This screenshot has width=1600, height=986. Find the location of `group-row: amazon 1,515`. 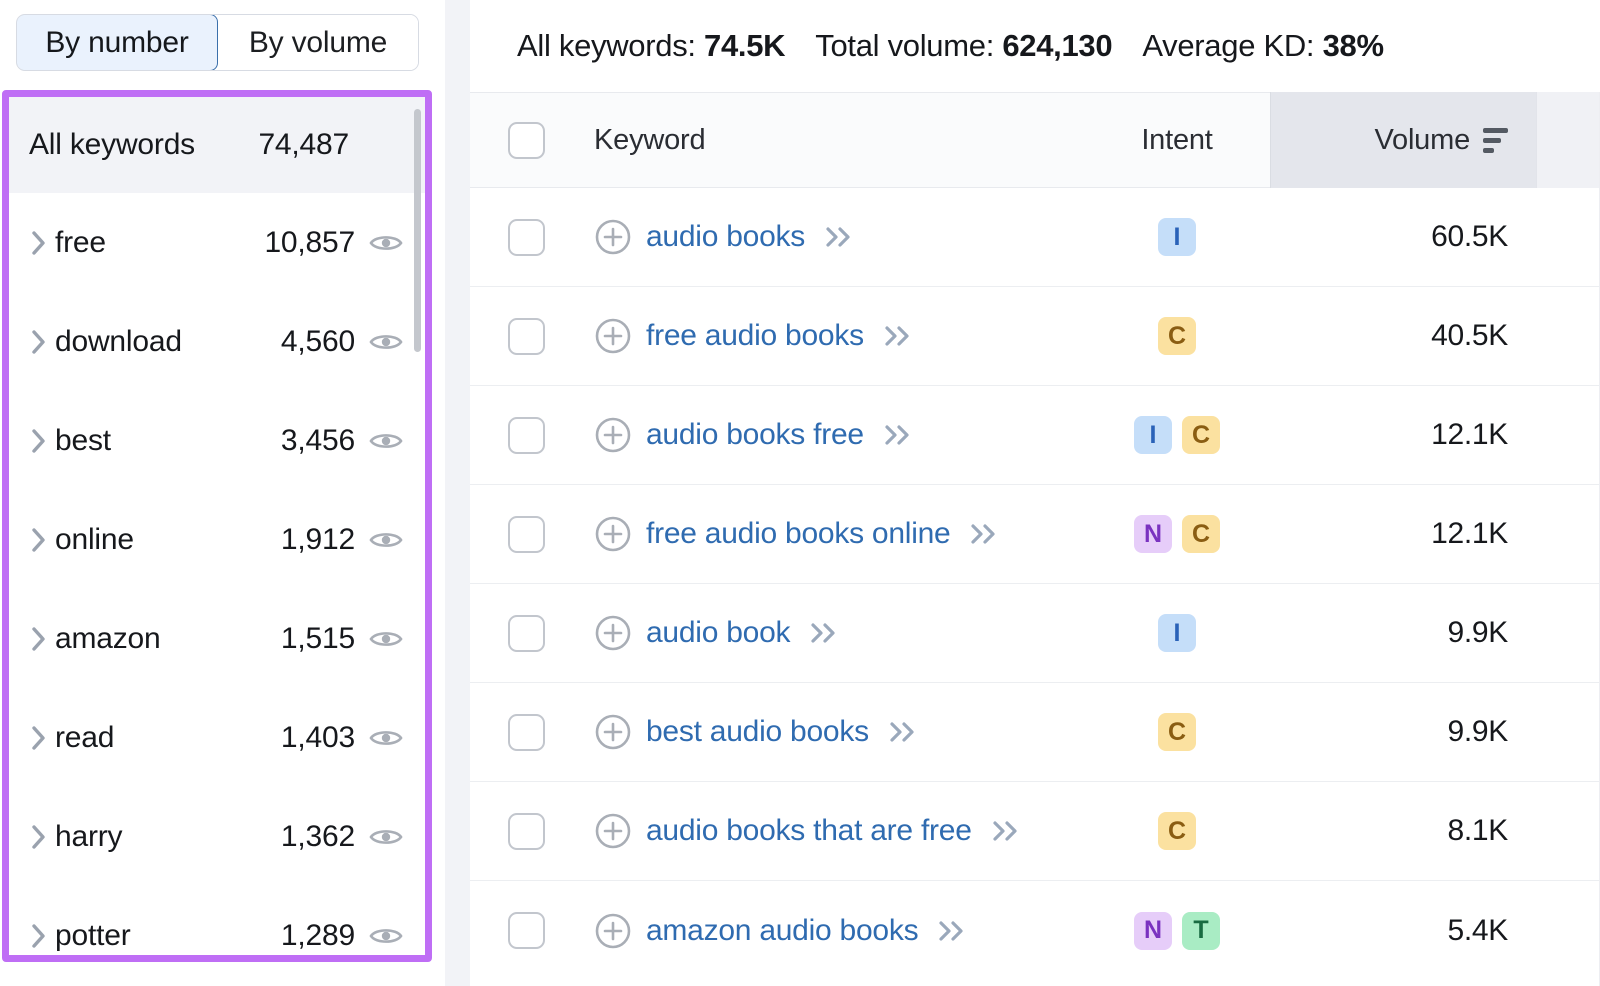

group-row: amazon 1,515 is located at coordinates (217, 638).